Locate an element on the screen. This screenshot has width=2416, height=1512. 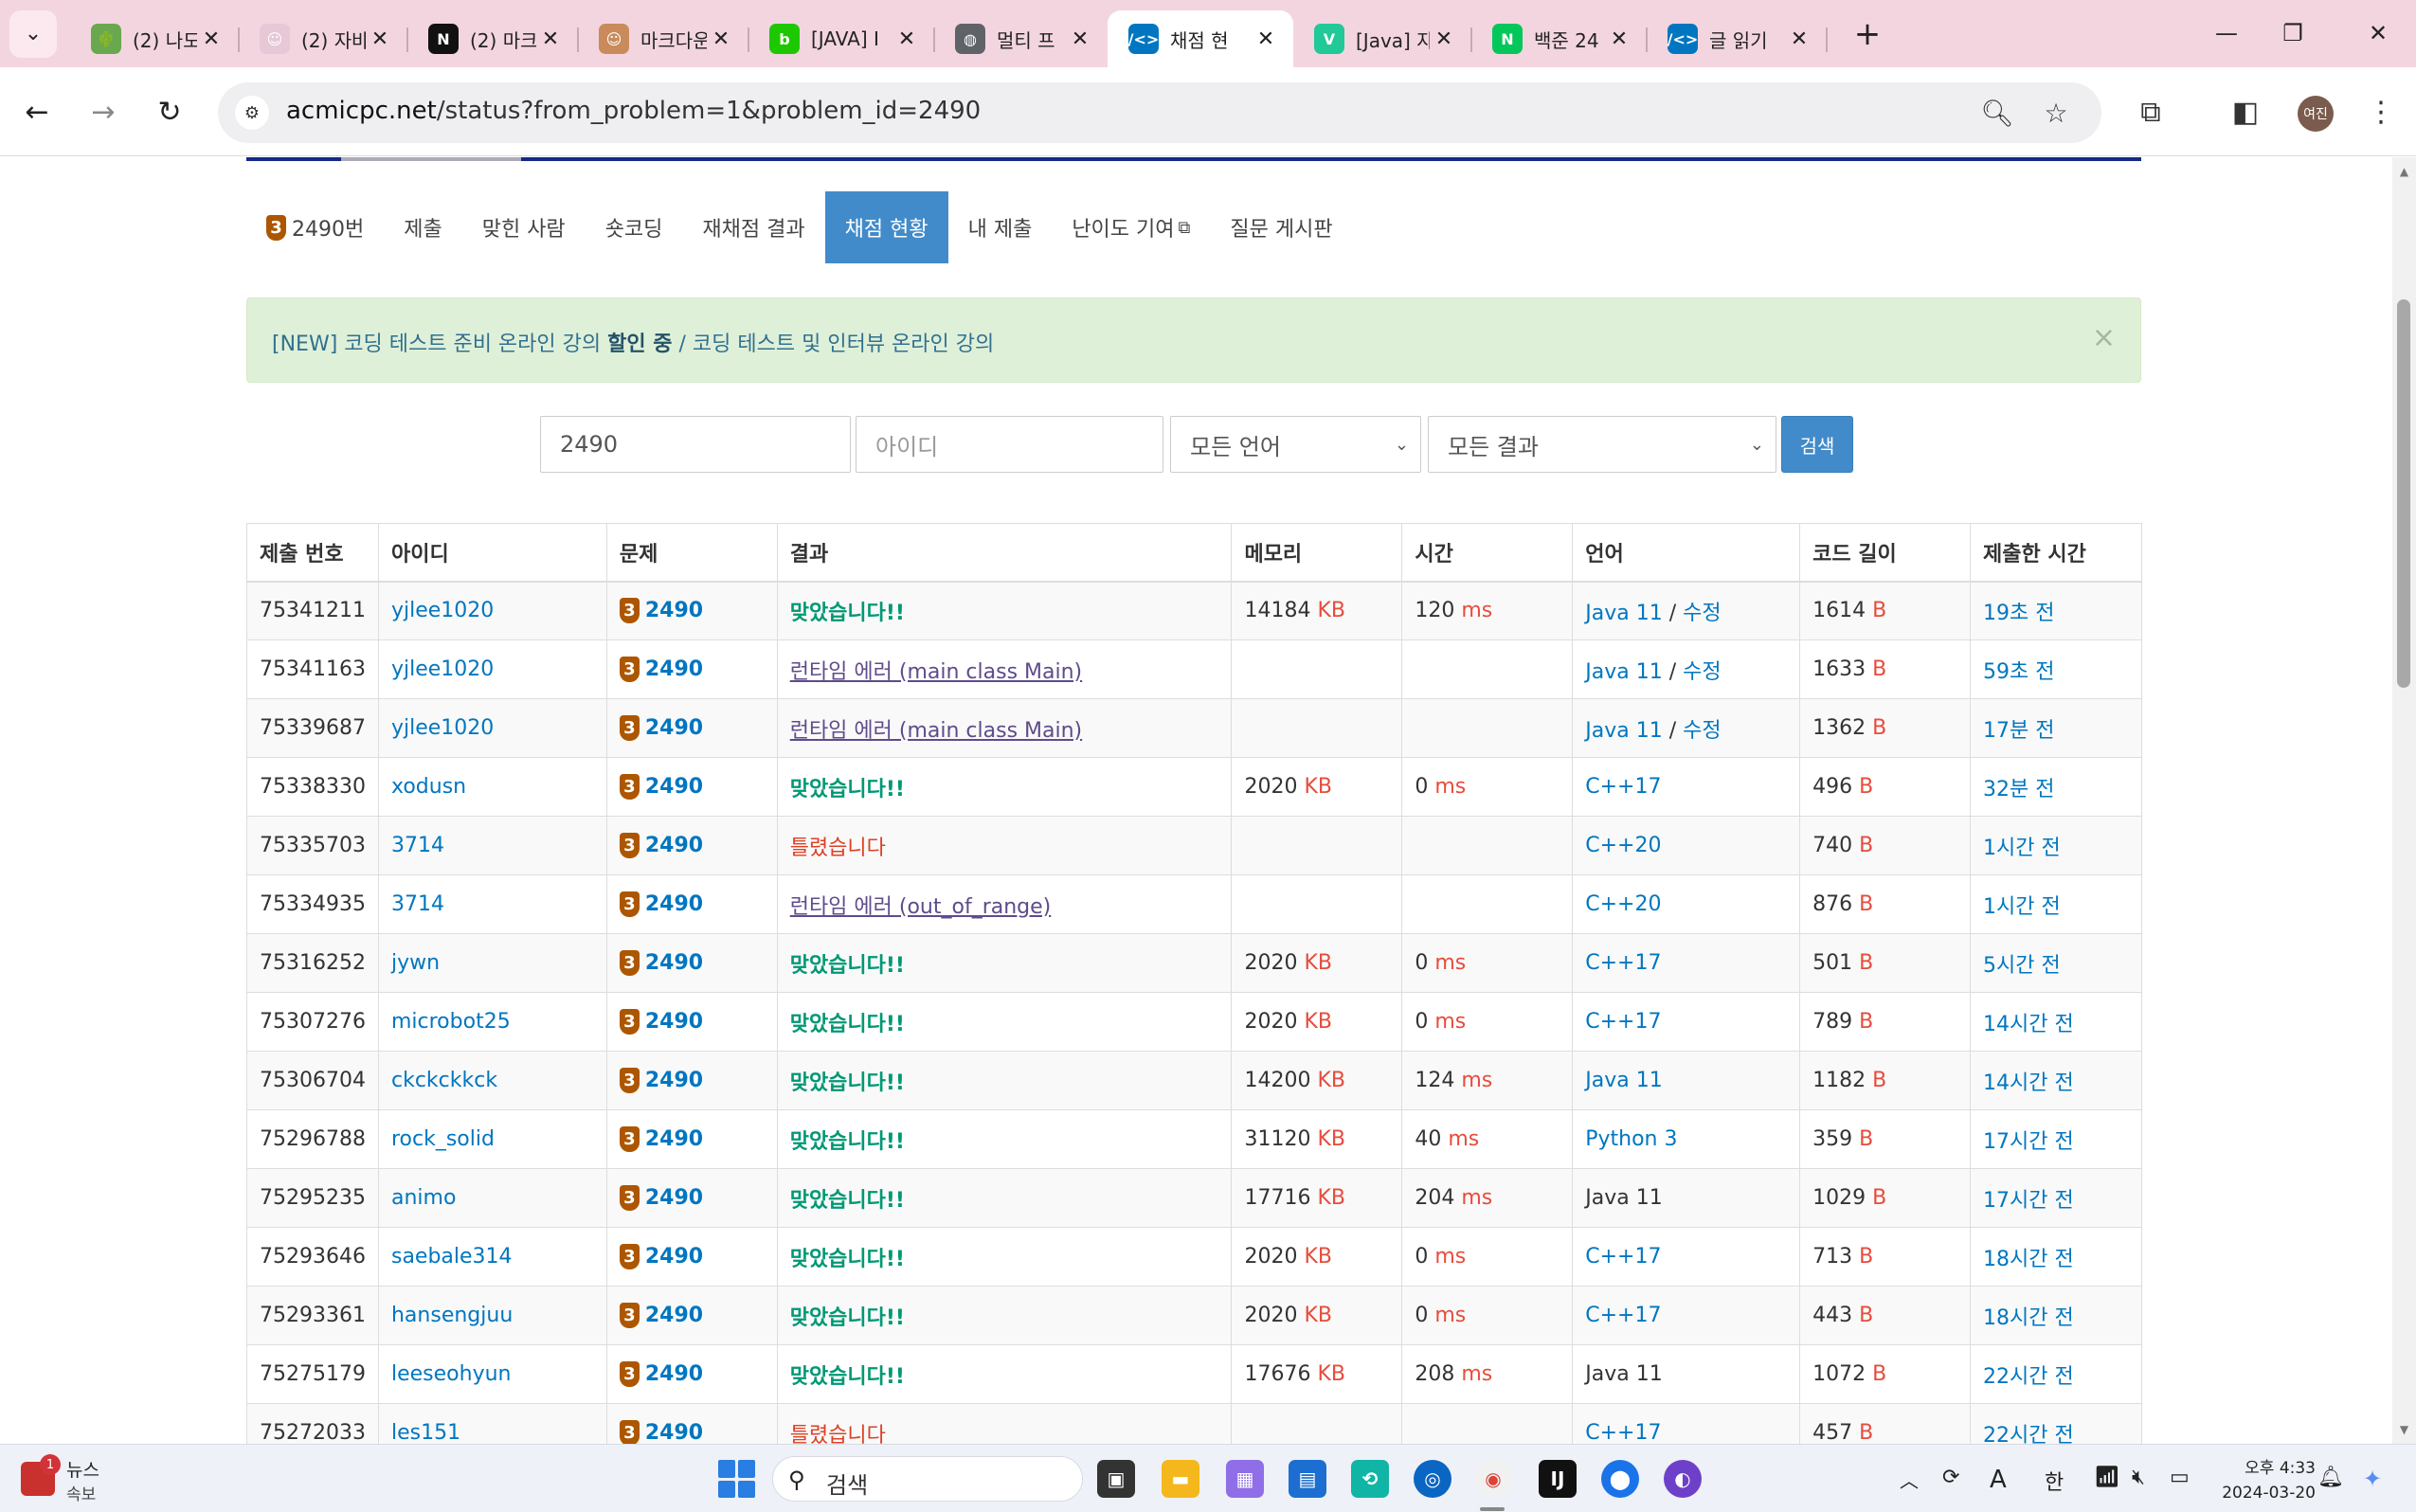
language-link: Python 3 is located at coordinates (1631, 1139).